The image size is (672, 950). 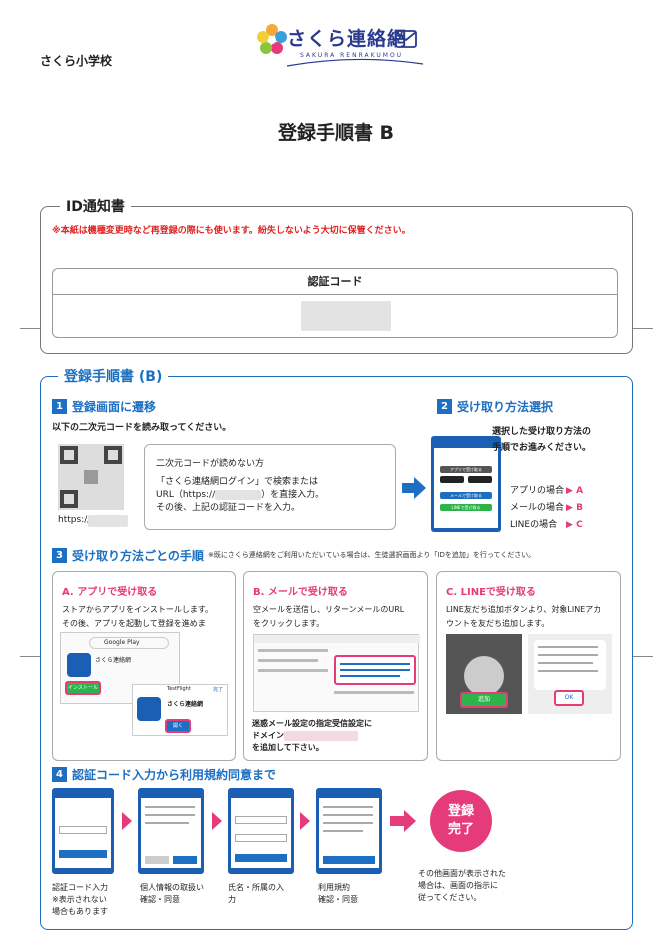 I want to click on step1-title: 登録画面に遷移, so click(x=114, y=407).